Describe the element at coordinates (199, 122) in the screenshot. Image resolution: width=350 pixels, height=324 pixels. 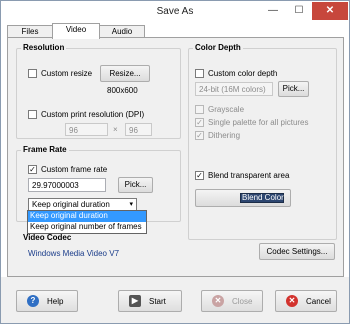
I see `single-palette-checkbox: ✓` at that location.